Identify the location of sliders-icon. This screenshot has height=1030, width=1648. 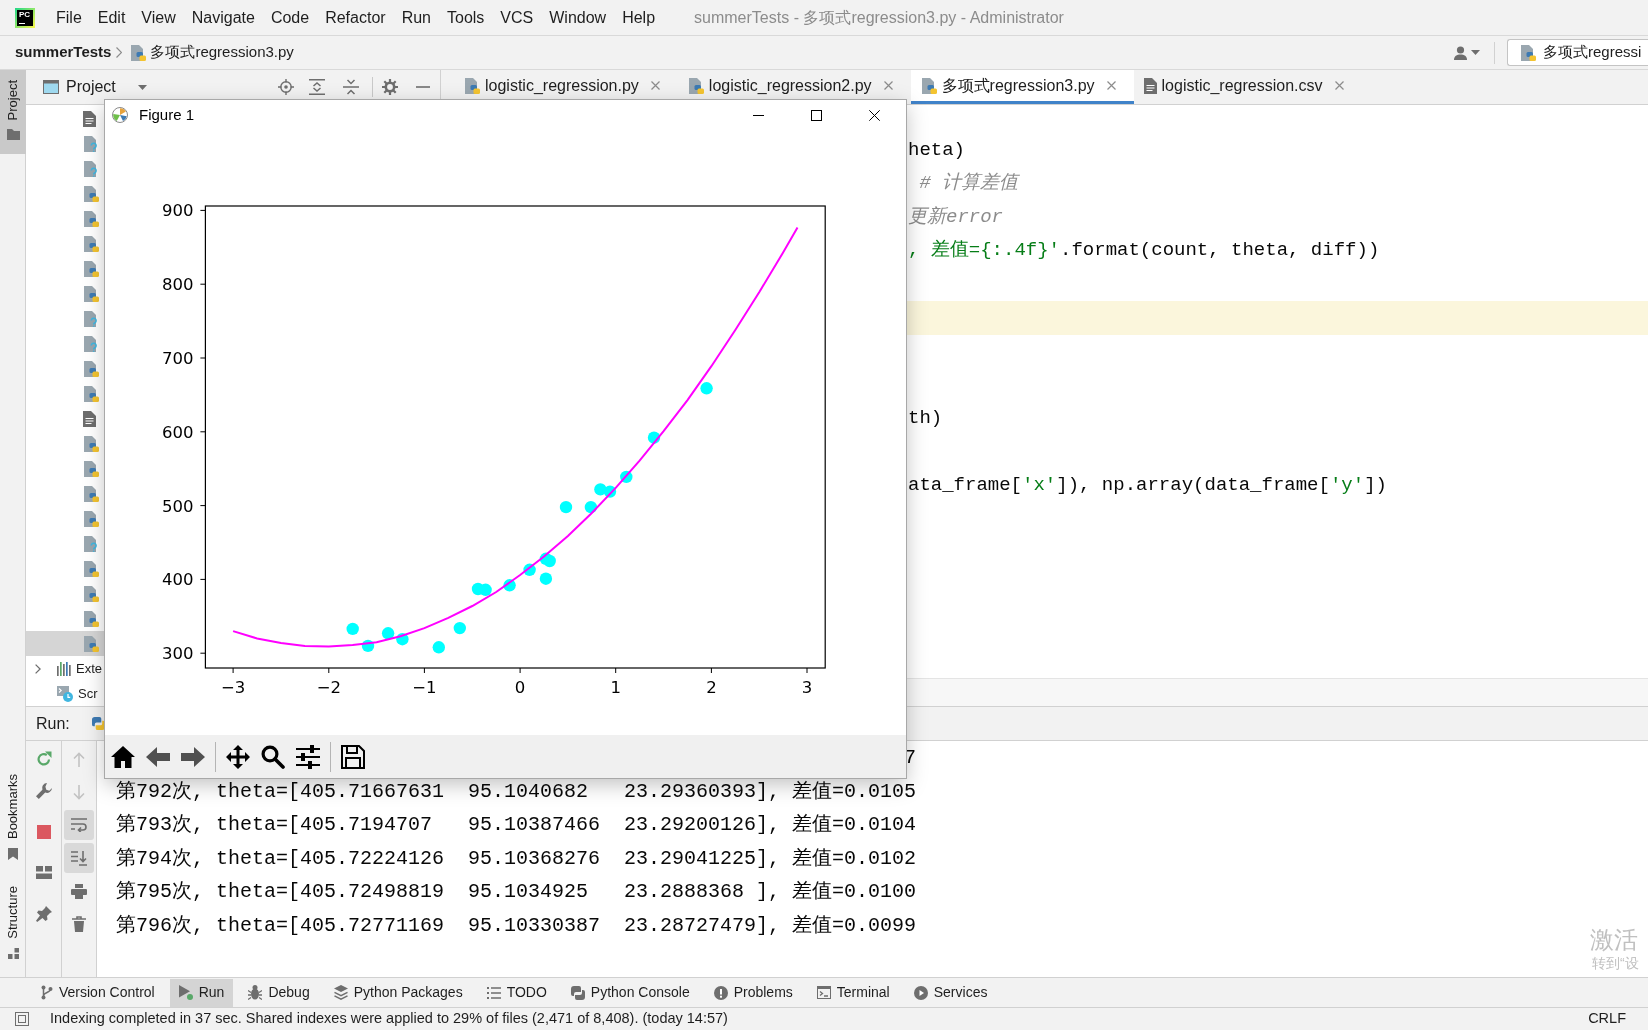
(308, 756).